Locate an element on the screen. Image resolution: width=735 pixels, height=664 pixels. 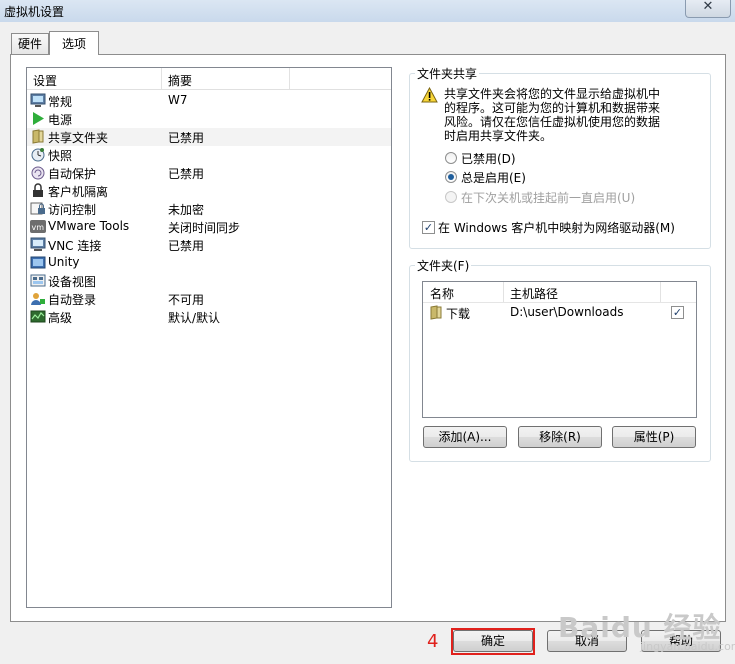
radio-disabled-option is located at coordinates (451, 158).